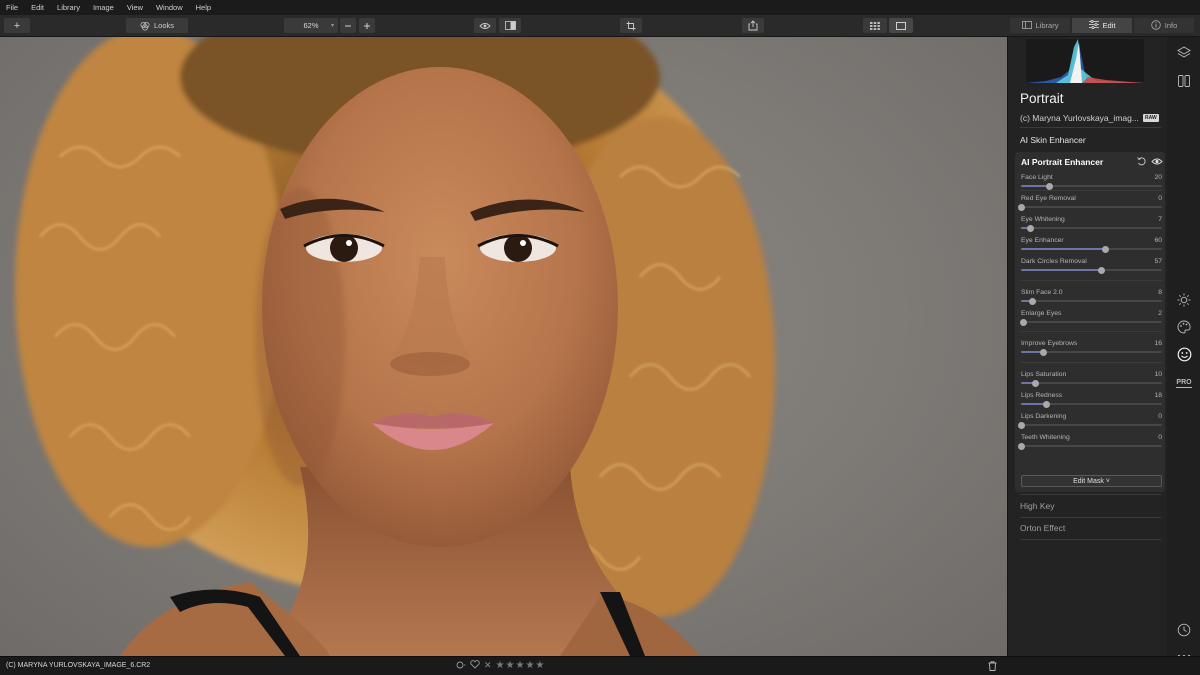 This screenshot has width=1200, height=675. What do you see at coordinates (1091, 280) in the screenshot?
I see `slider-group-divider` at bounding box center [1091, 280].